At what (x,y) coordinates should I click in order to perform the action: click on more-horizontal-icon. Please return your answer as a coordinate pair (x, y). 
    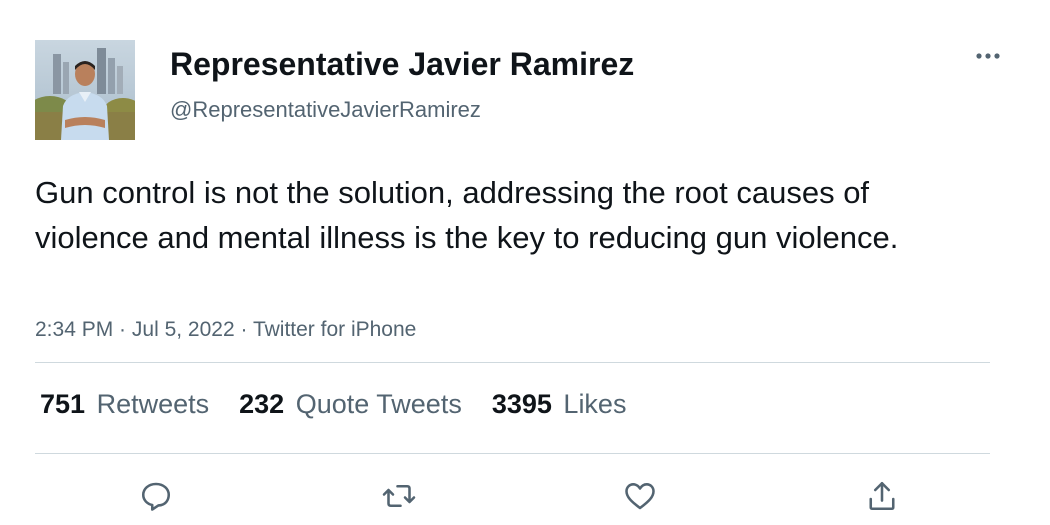
    Looking at the image, I should click on (988, 56).